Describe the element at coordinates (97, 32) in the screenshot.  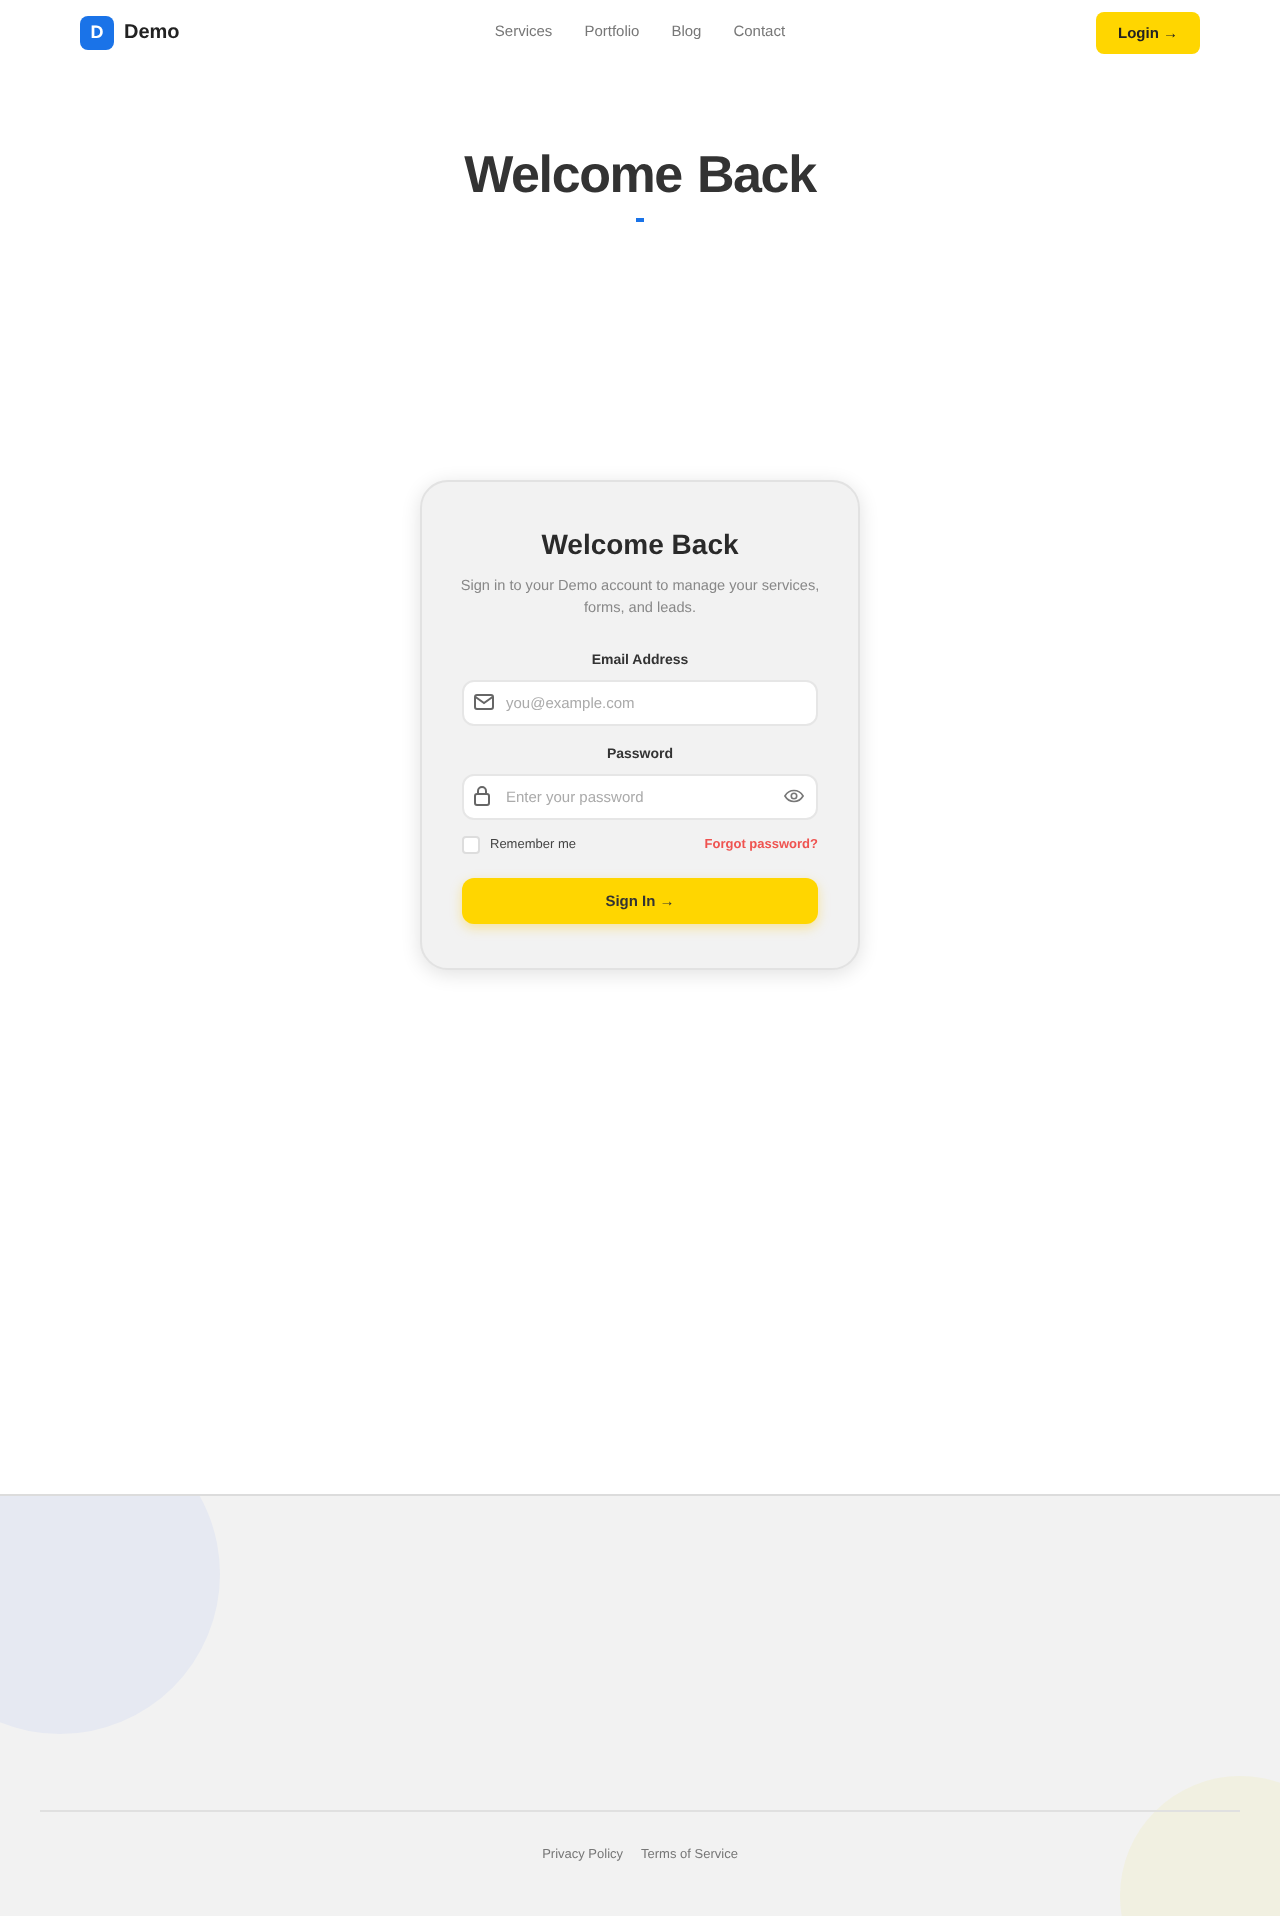
I see `logo-badge: D` at that location.